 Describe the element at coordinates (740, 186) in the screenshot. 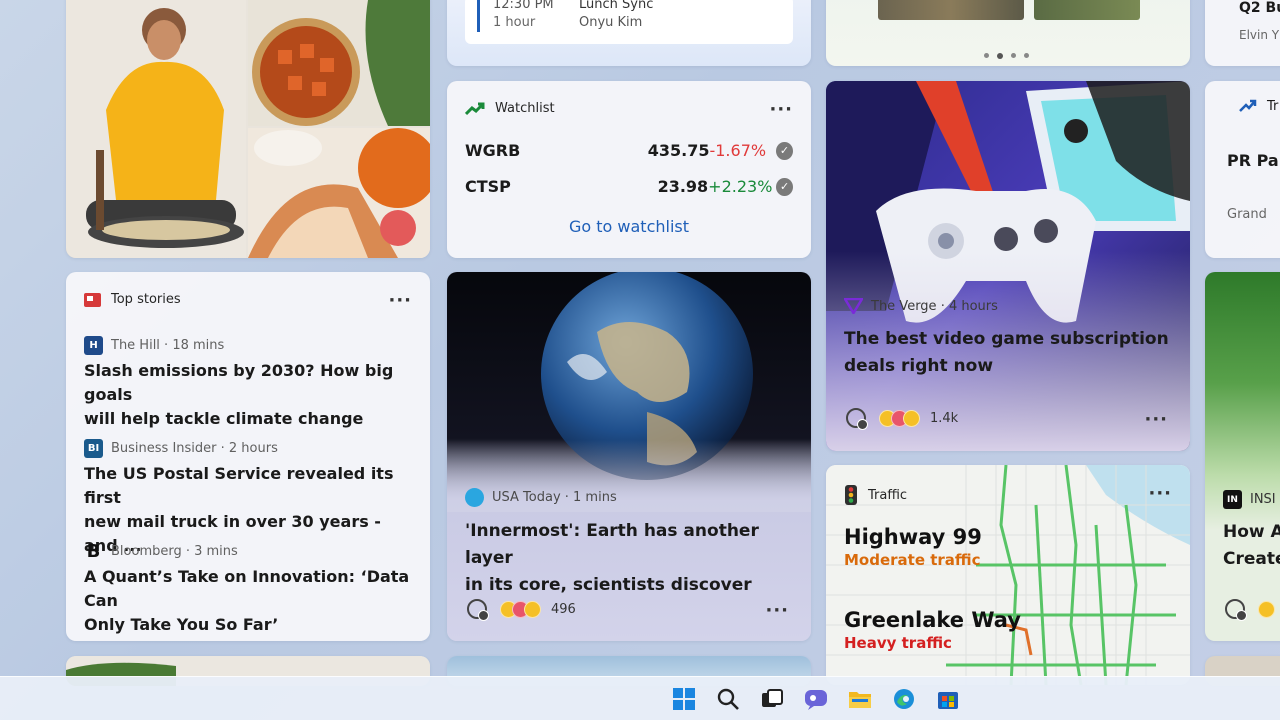

I see `stock-change: +2.23%` at that location.